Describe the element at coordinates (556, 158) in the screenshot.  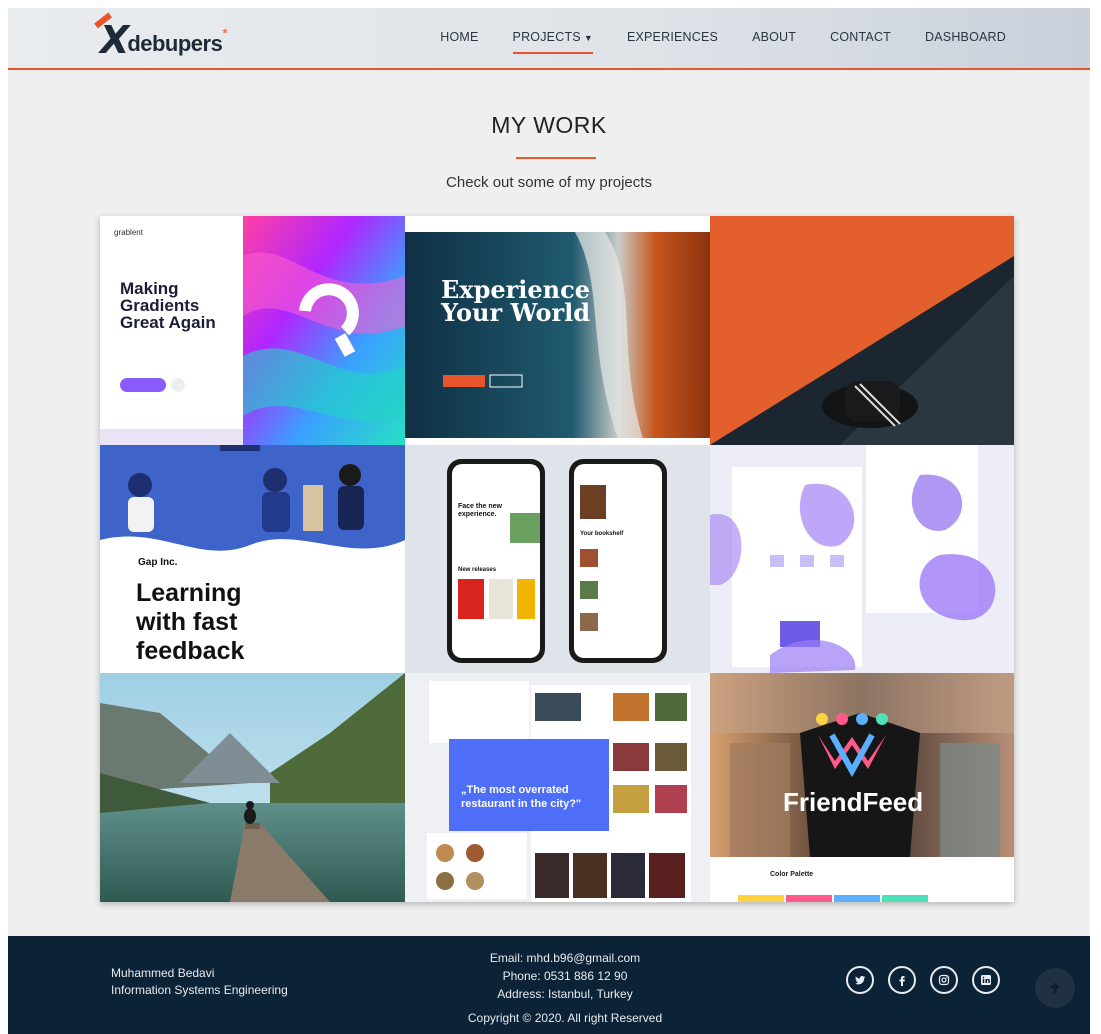
I see `title-divider` at that location.